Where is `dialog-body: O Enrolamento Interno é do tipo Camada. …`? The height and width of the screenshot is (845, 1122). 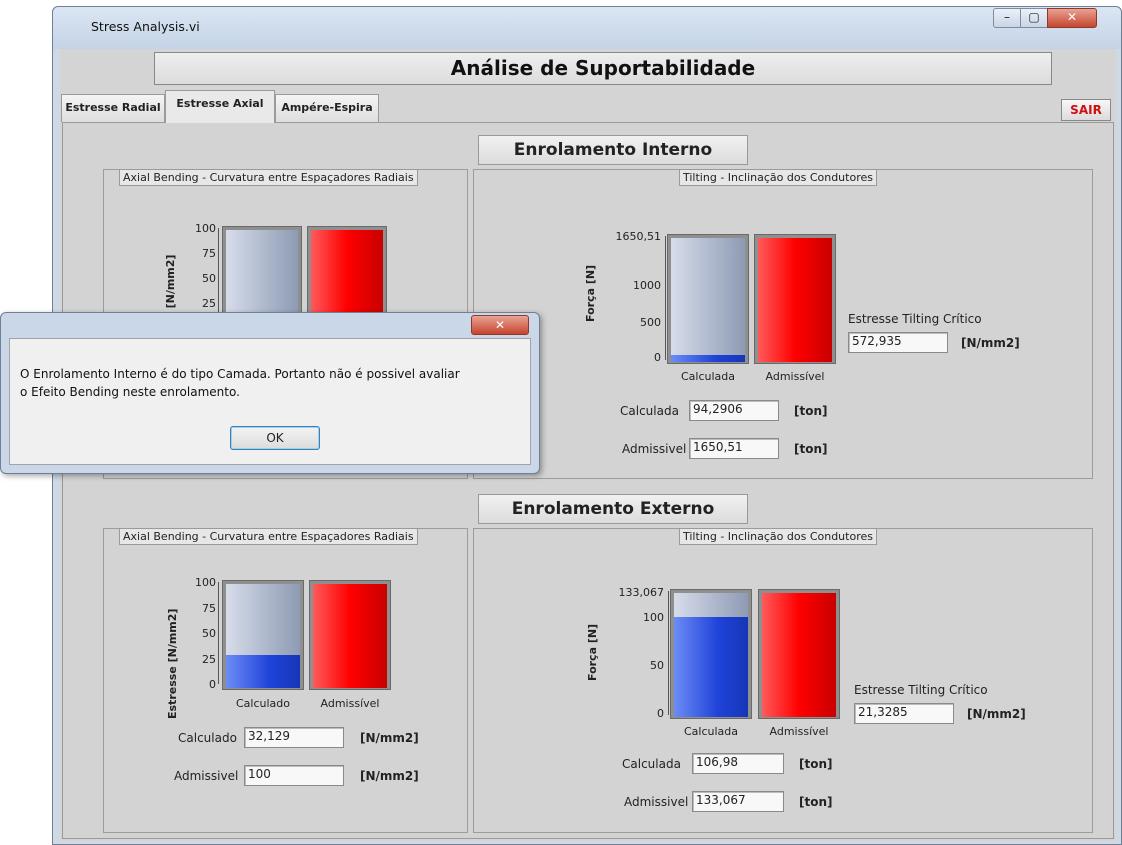
dialog-body: O Enrolamento Interno é do tipo Camada. … is located at coordinates (270, 401).